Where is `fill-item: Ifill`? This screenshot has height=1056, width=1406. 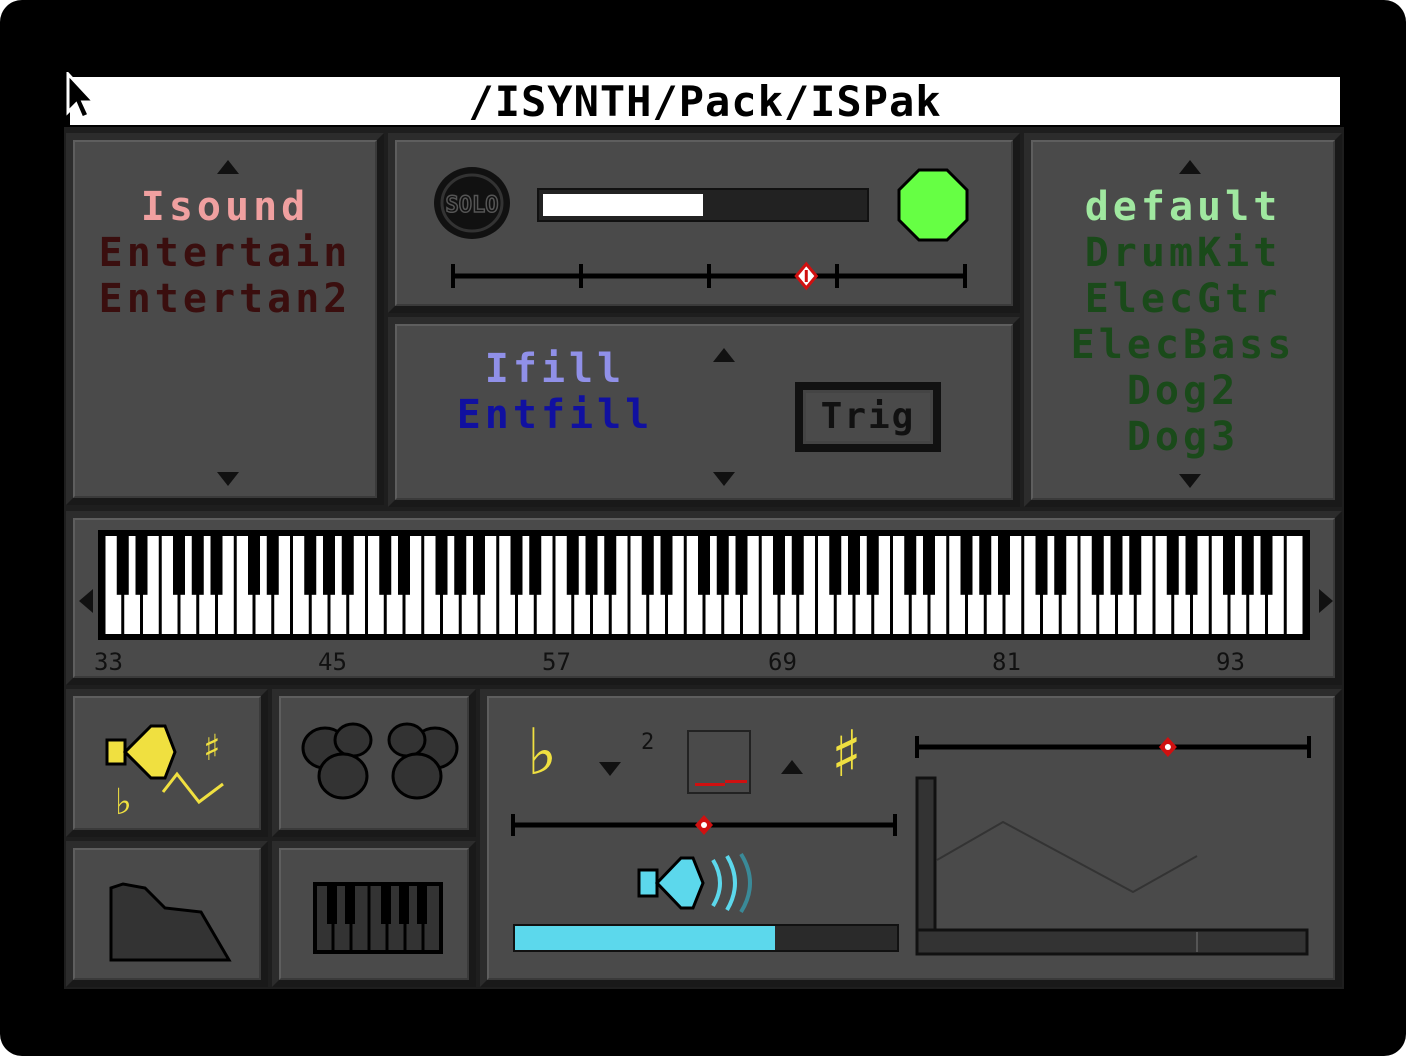
fill-item: Ifill is located at coordinates (555, 369).